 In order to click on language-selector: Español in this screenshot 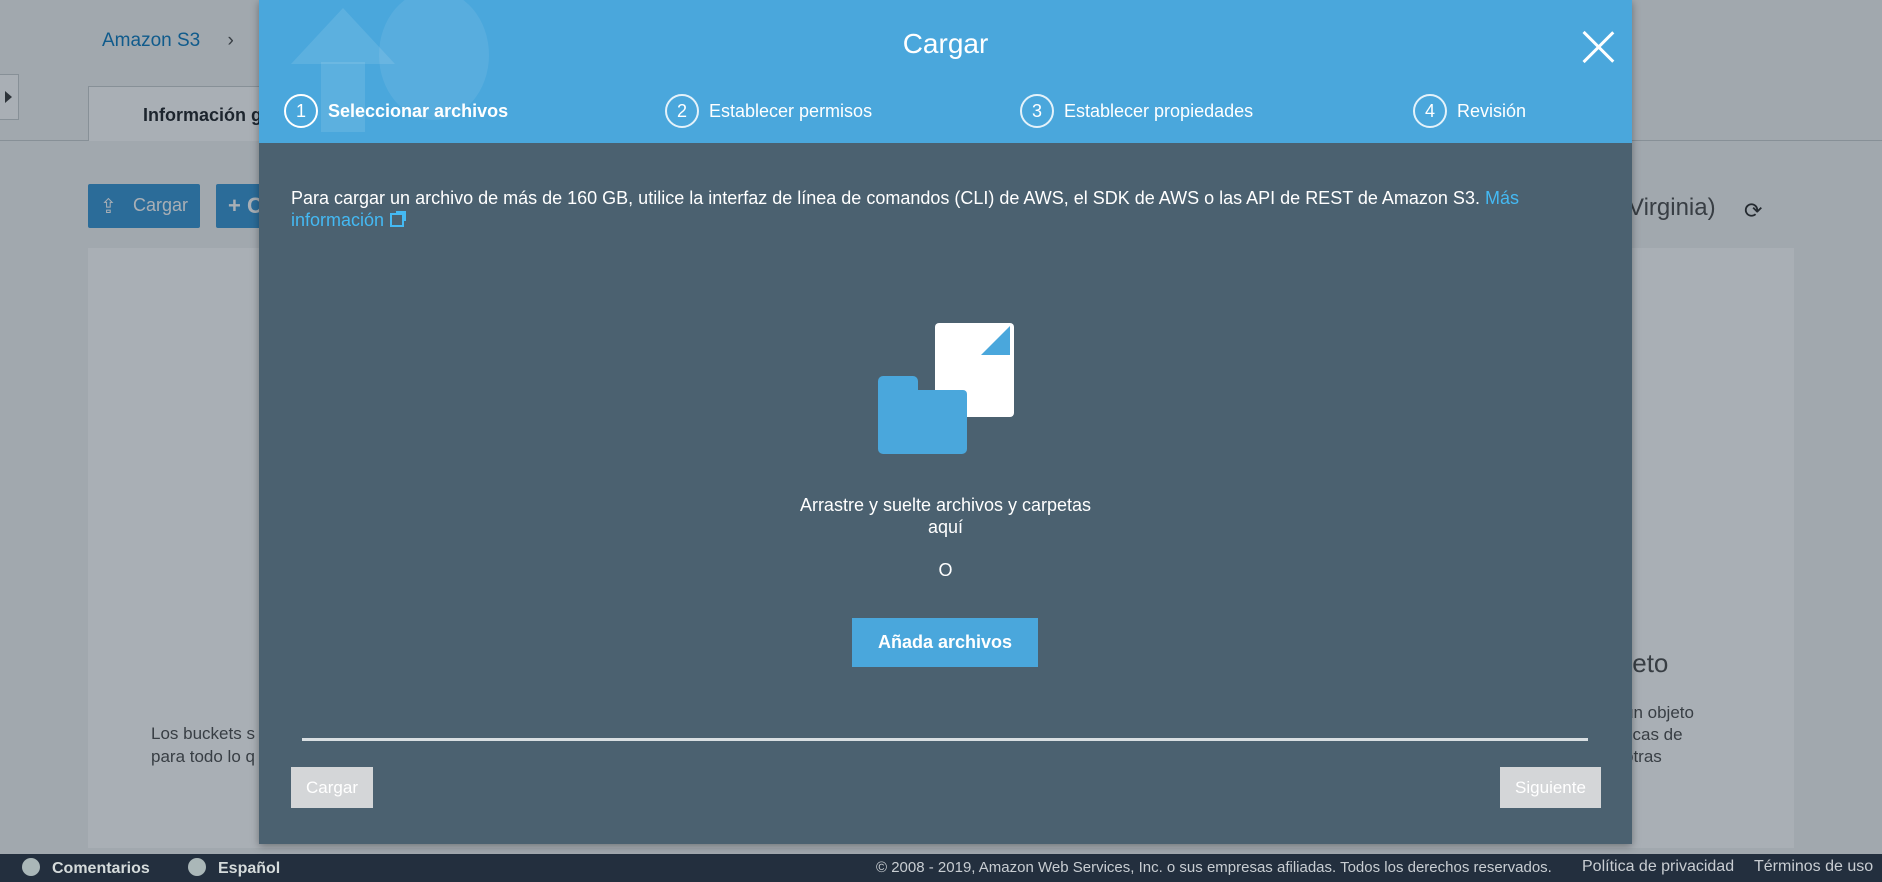, I will do `click(234, 868)`.